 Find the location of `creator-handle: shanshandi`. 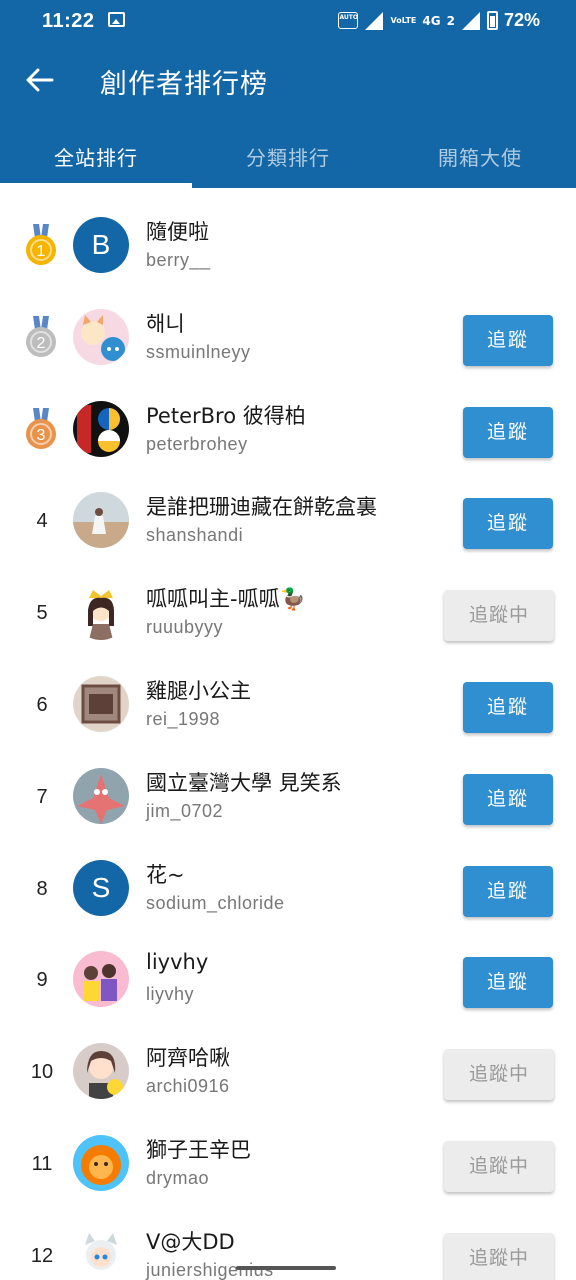

creator-handle: shanshandi is located at coordinates (195, 535).